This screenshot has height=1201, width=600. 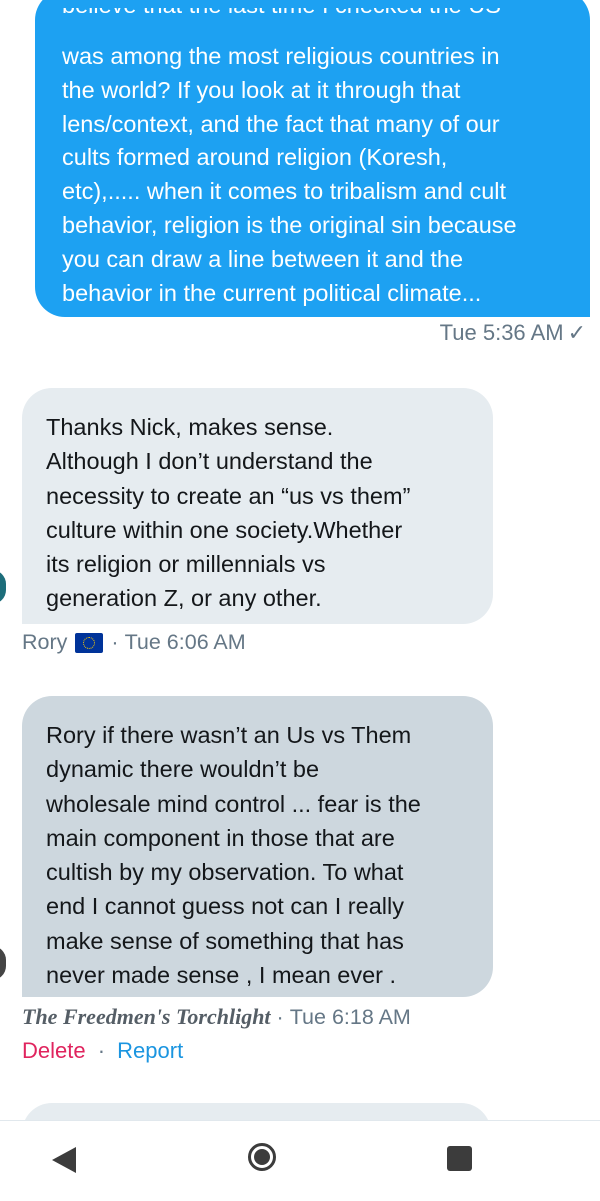 What do you see at coordinates (146, 1017) in the screenshot?
I see `sender-name: The Freedmen's Torchlight` at bounding box center [146, 1017].